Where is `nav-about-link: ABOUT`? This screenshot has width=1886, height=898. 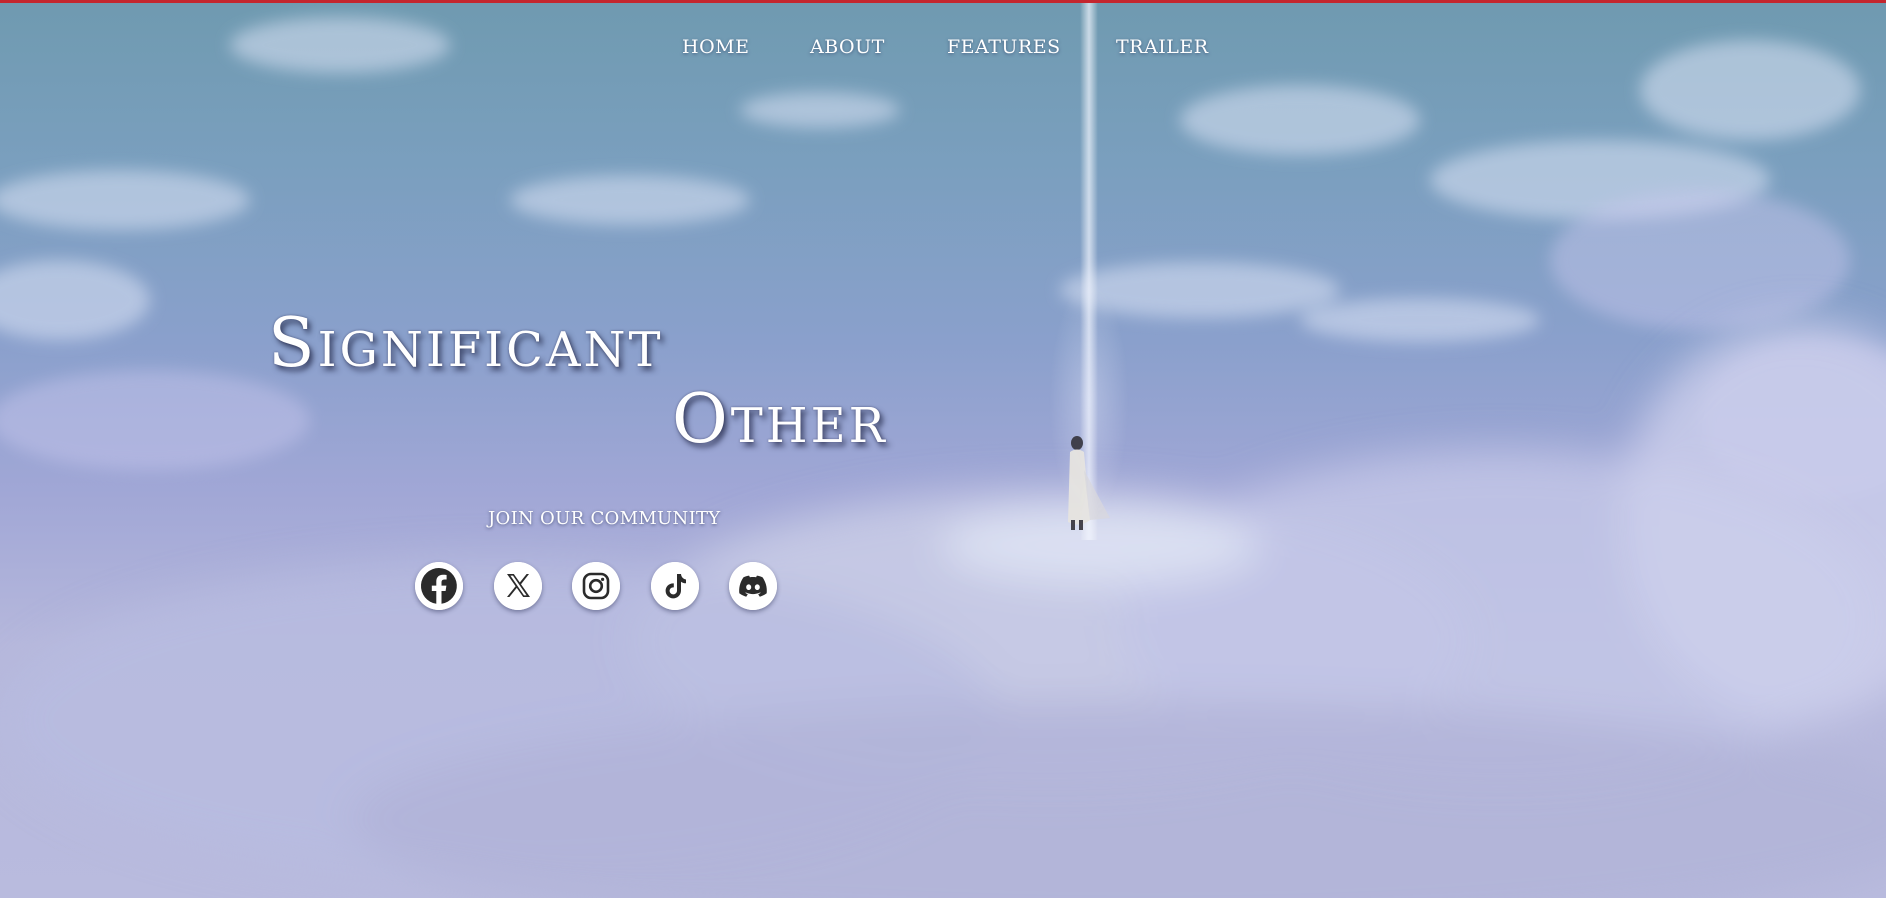 nav-about-link: ABOUT is located at coordinates (847, 47).